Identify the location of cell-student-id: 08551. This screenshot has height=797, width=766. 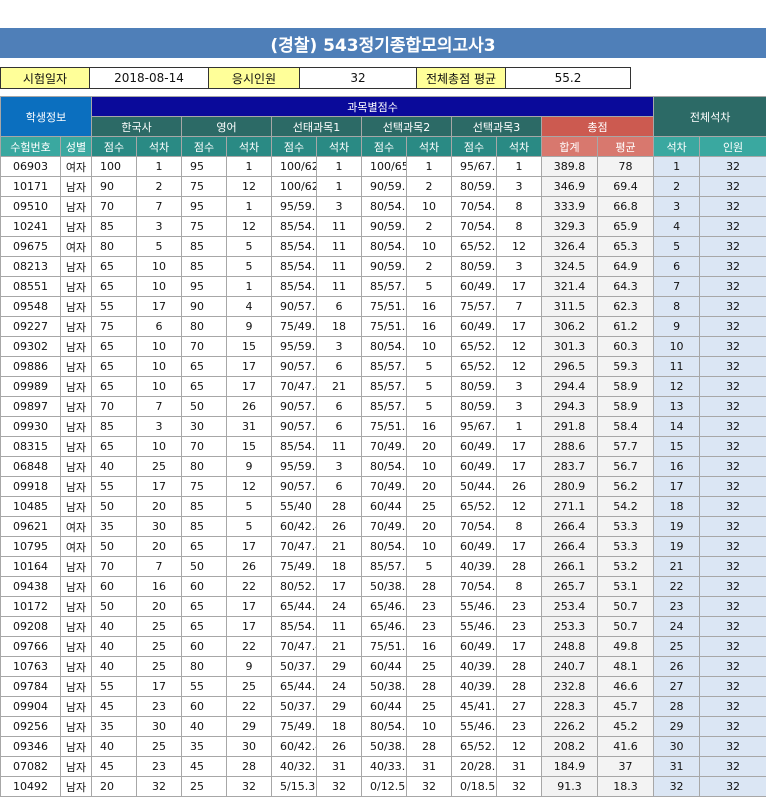
(31, 287).